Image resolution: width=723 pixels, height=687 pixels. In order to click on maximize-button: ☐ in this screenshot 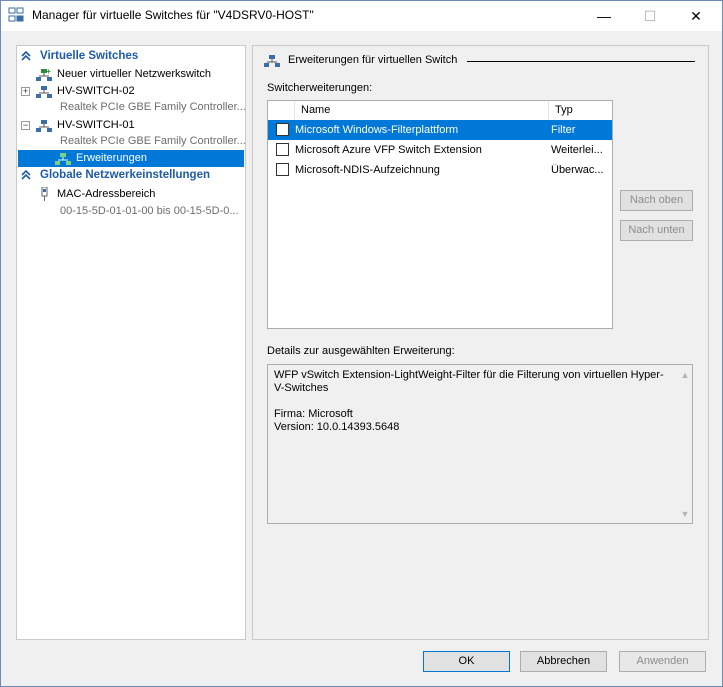, I will do `click(650, 16)`.